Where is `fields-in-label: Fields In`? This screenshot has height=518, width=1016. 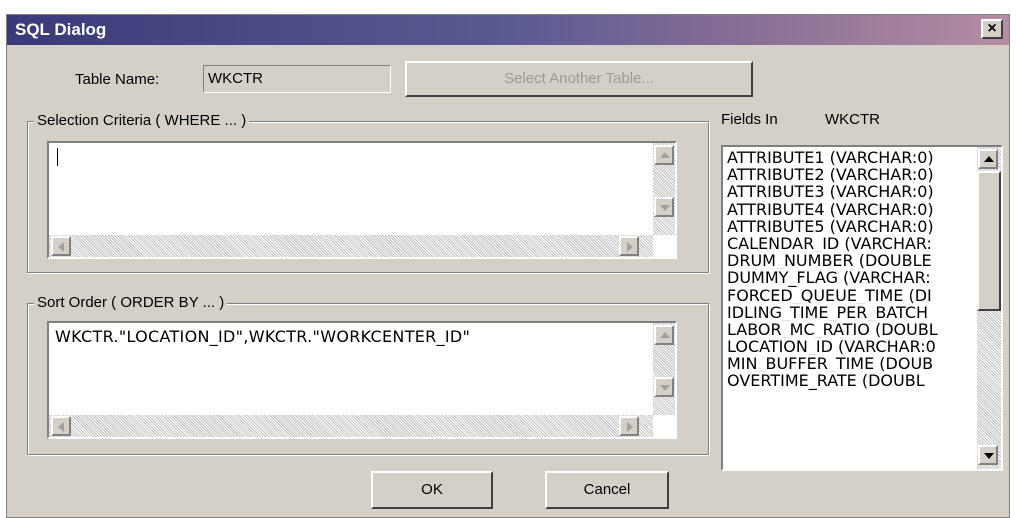
fields-in-label: Fields In is located at coordinates (749, 119).